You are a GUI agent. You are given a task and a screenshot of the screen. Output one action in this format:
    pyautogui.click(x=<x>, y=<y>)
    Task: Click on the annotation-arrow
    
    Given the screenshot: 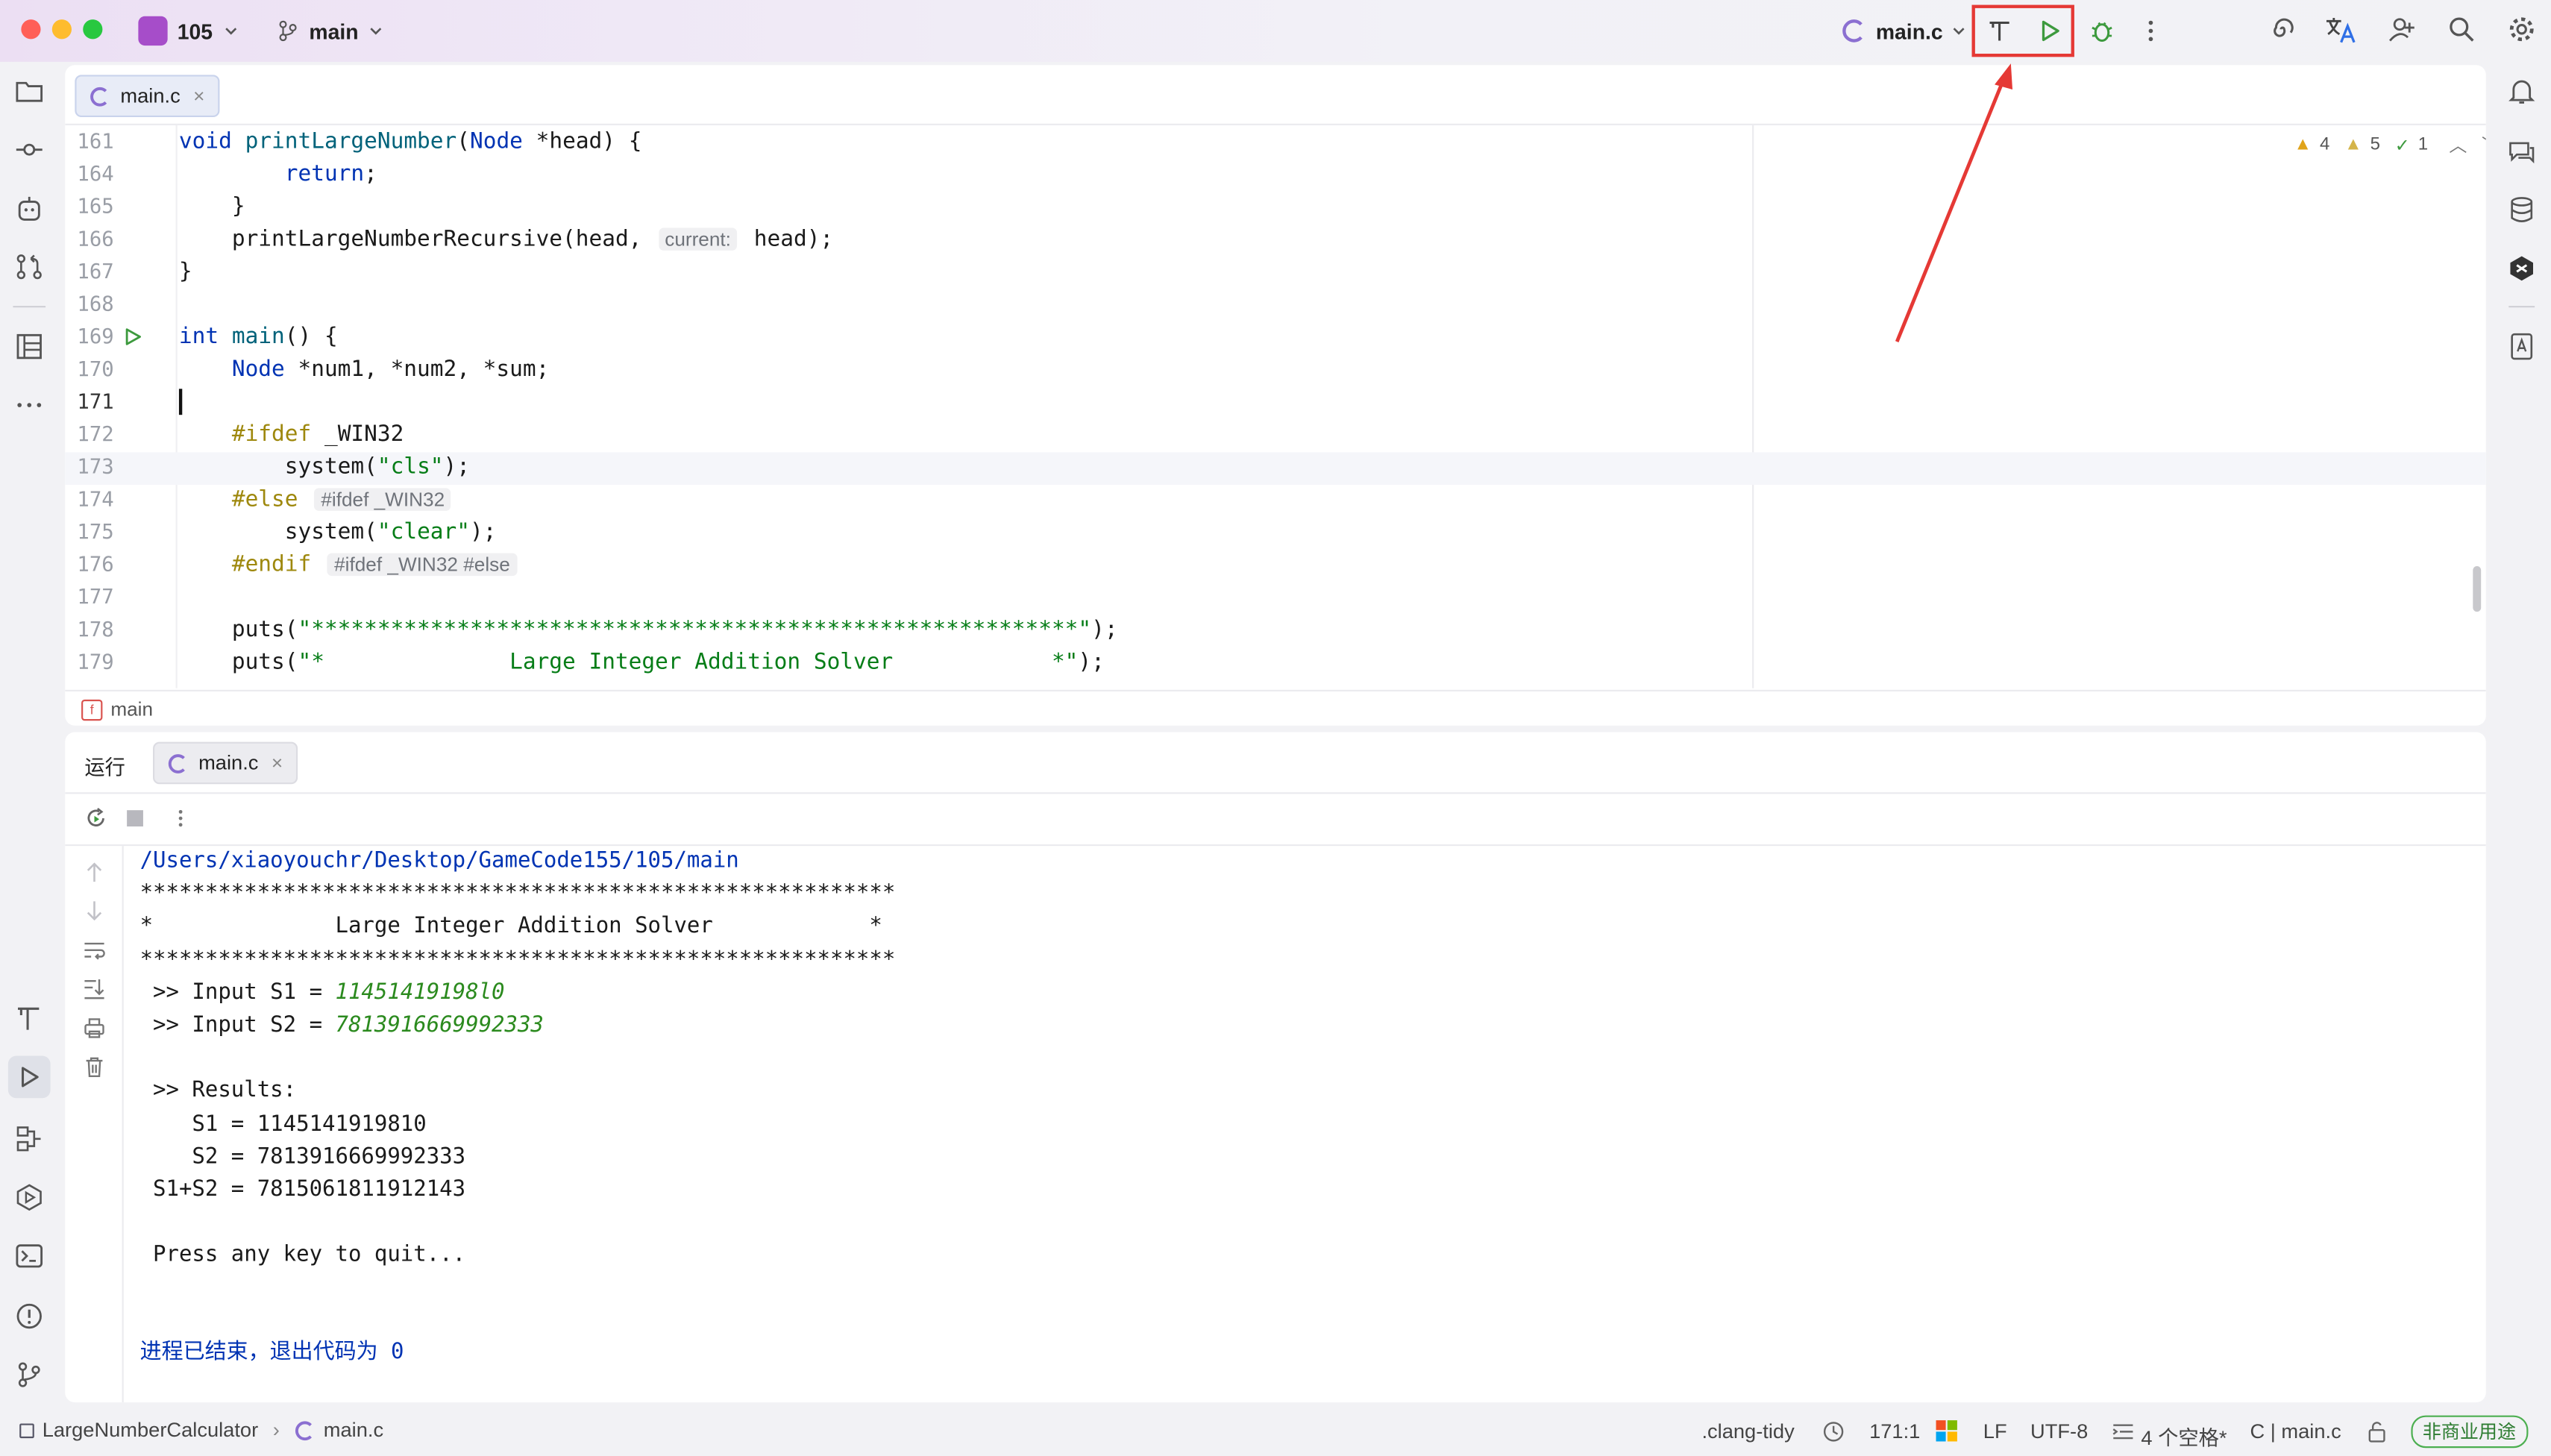 What is the action you would take?
    pyautogui.click(x=1954, y=202)
    